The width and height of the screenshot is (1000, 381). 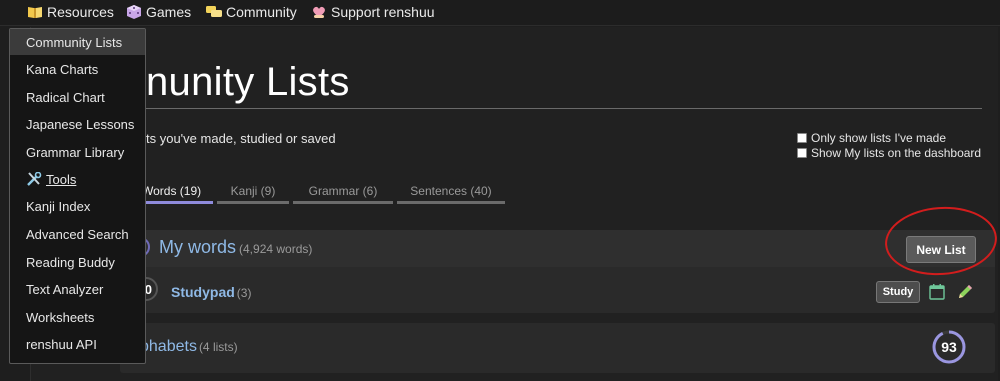 I want to click on my-words-label: My words, so click(x=197, y=247).